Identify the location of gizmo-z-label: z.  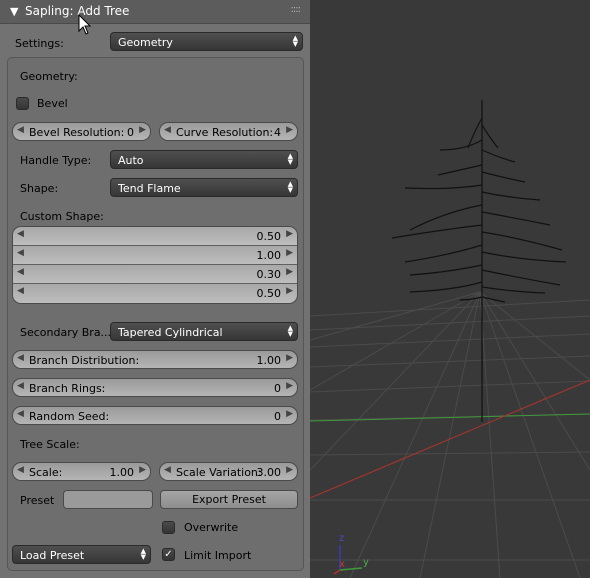
(342, 538).